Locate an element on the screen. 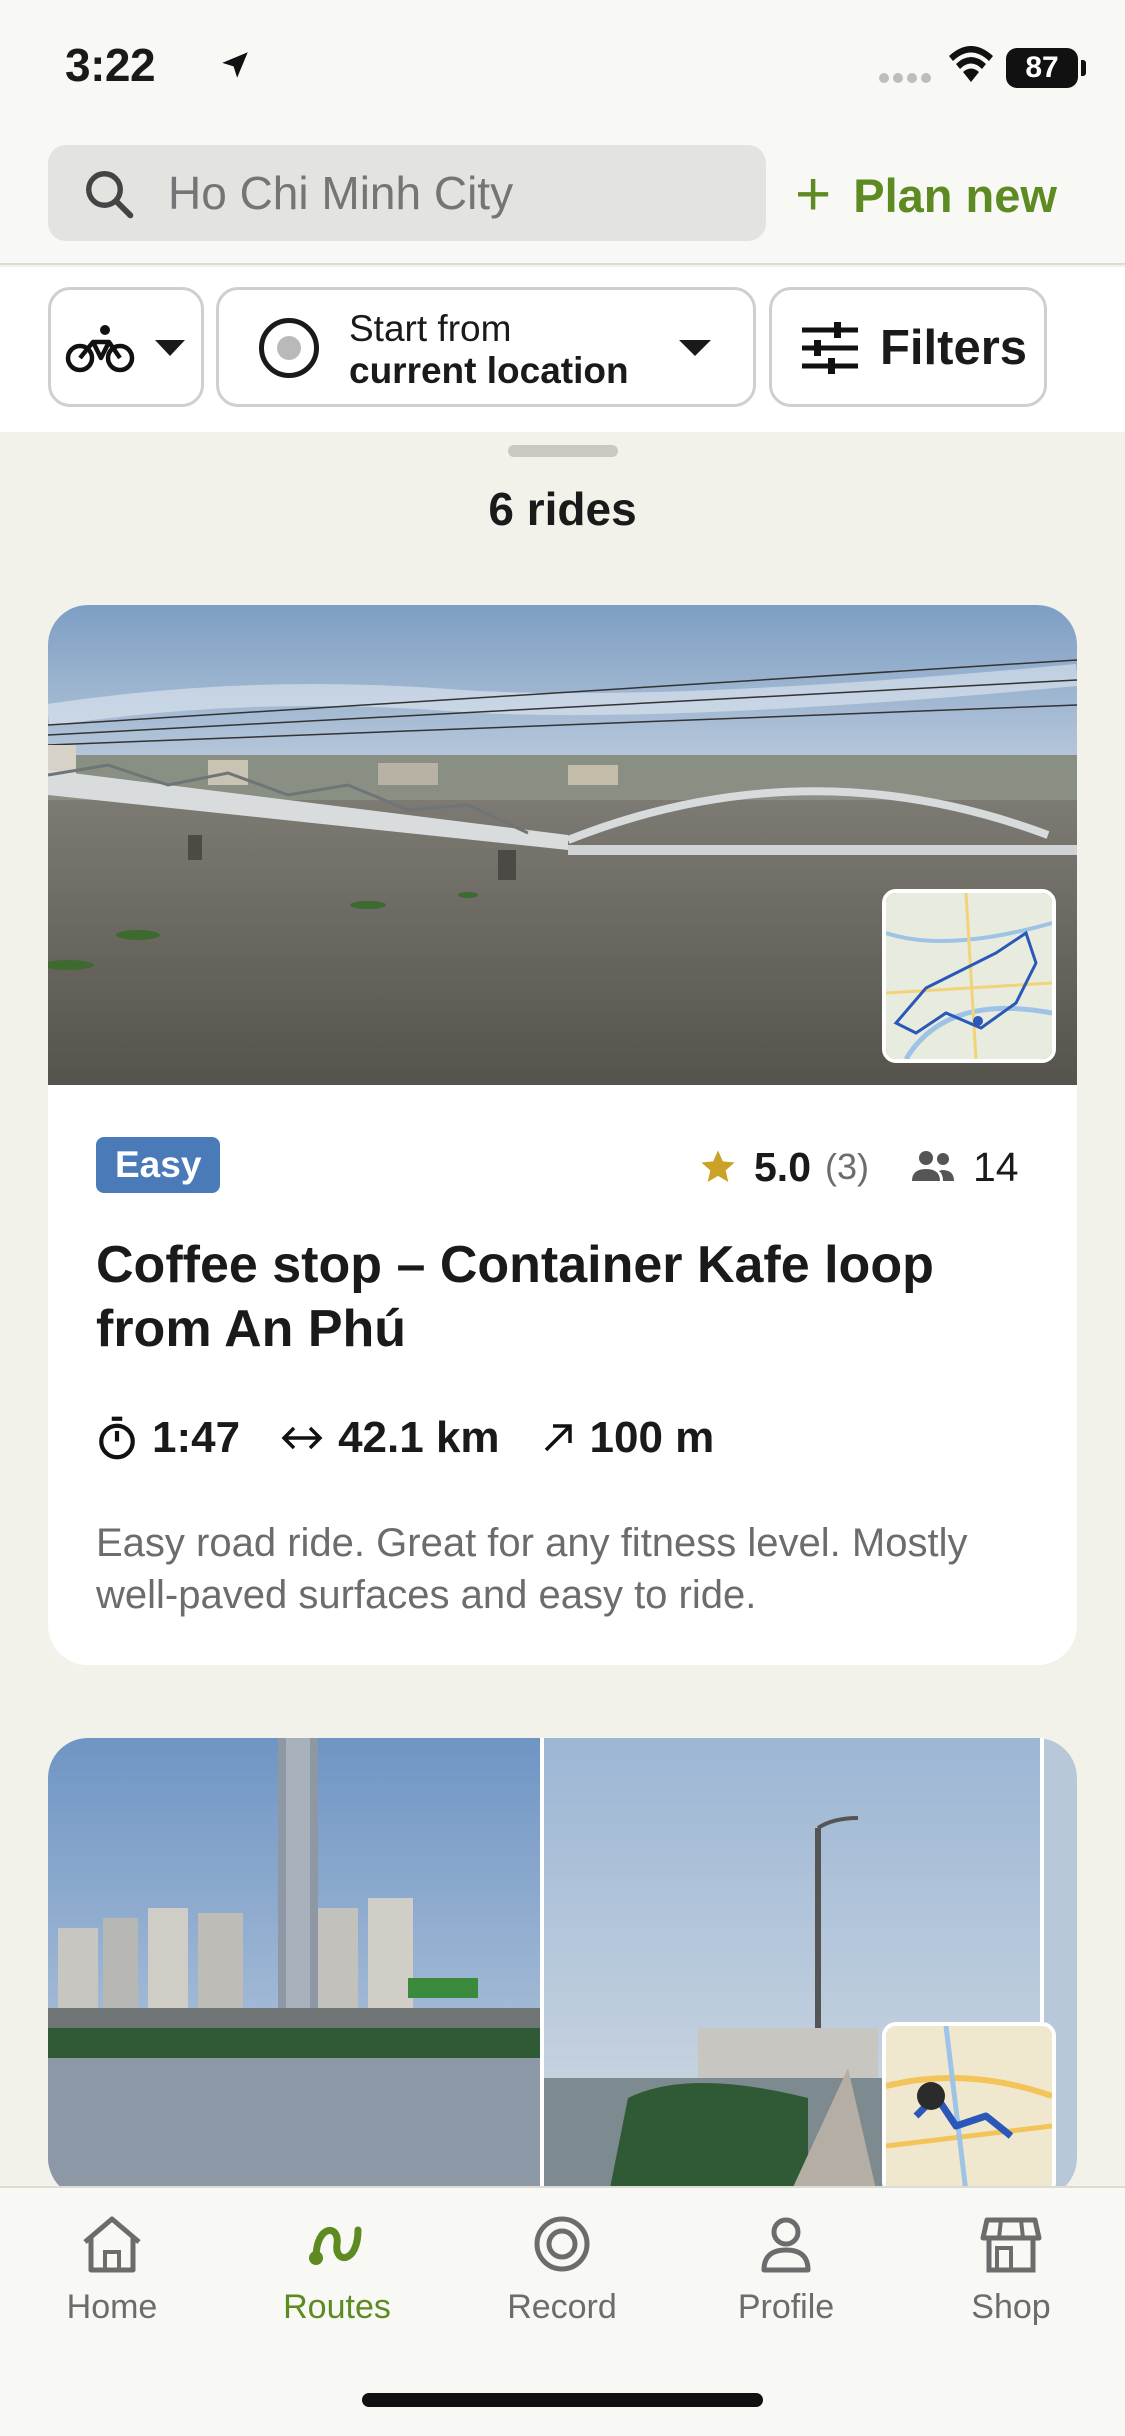  record-icon is located at coordinates (562, 2244).